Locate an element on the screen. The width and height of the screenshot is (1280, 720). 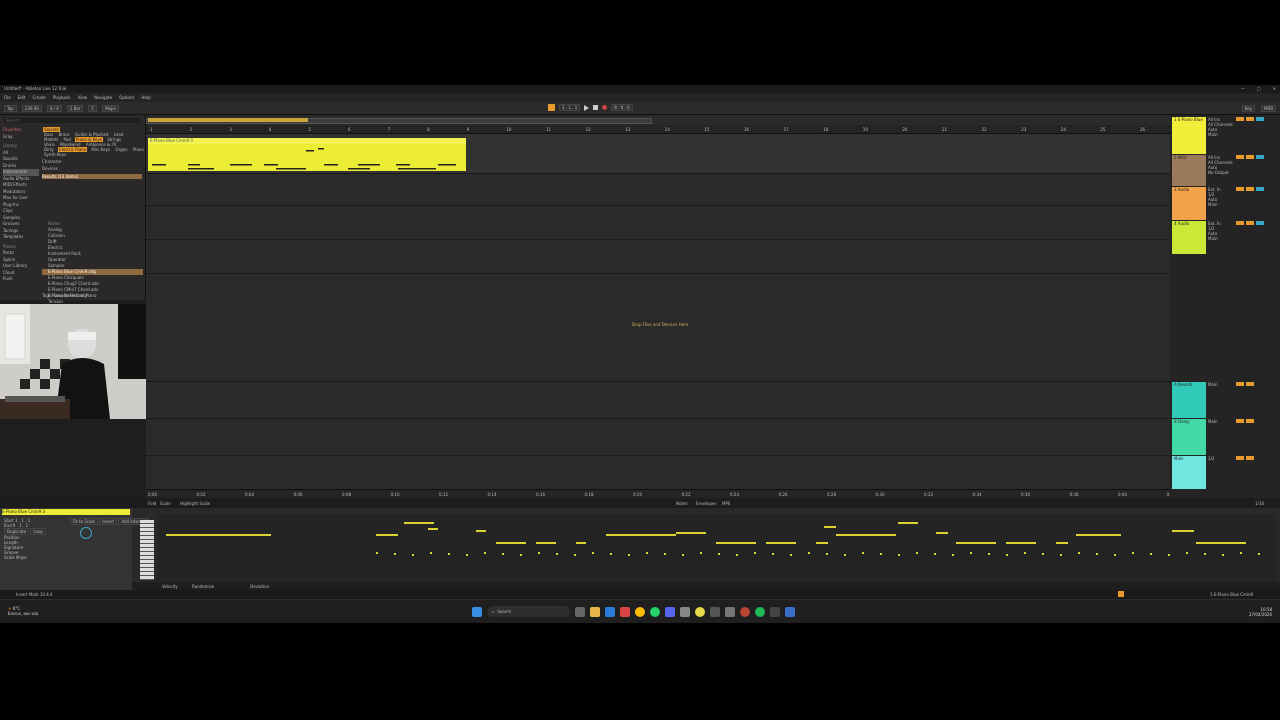
track-name: 1 E-Piano Blue is located at coordinates (1189, 119).